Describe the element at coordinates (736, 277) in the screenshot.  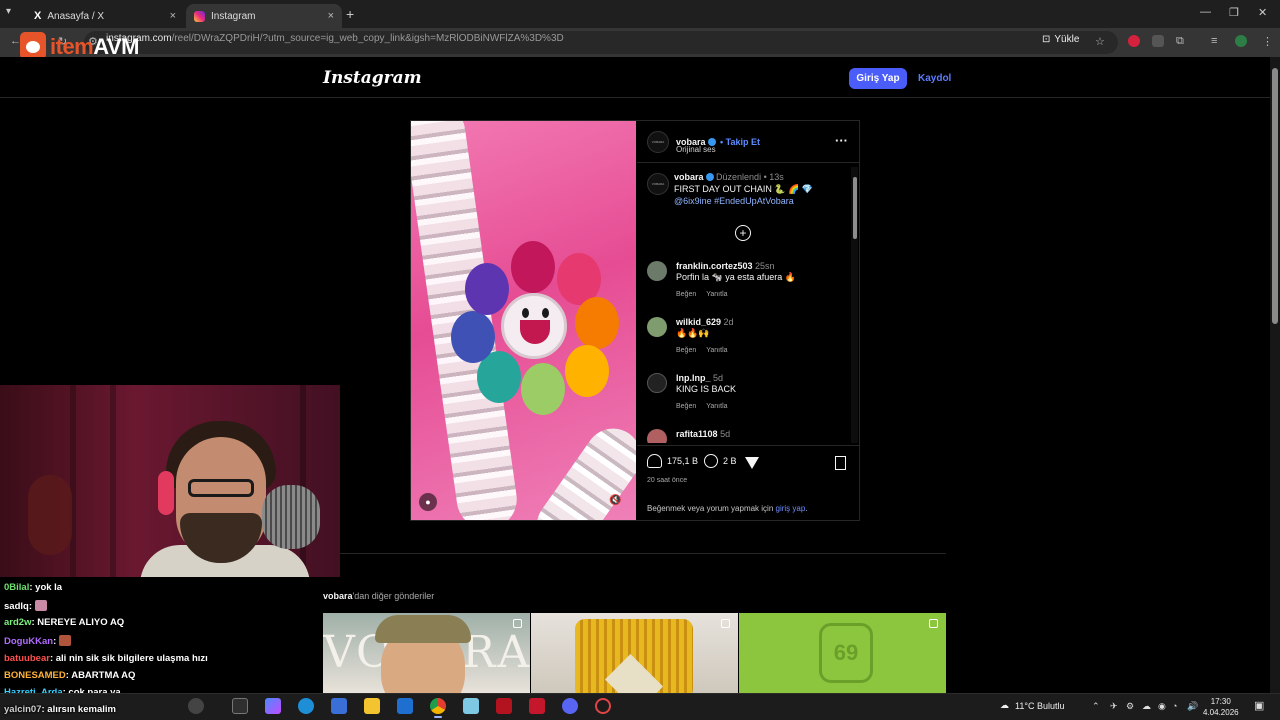
I see `comment-text: Porfin la 🐄 ya esta afuera 🔥` at that location.